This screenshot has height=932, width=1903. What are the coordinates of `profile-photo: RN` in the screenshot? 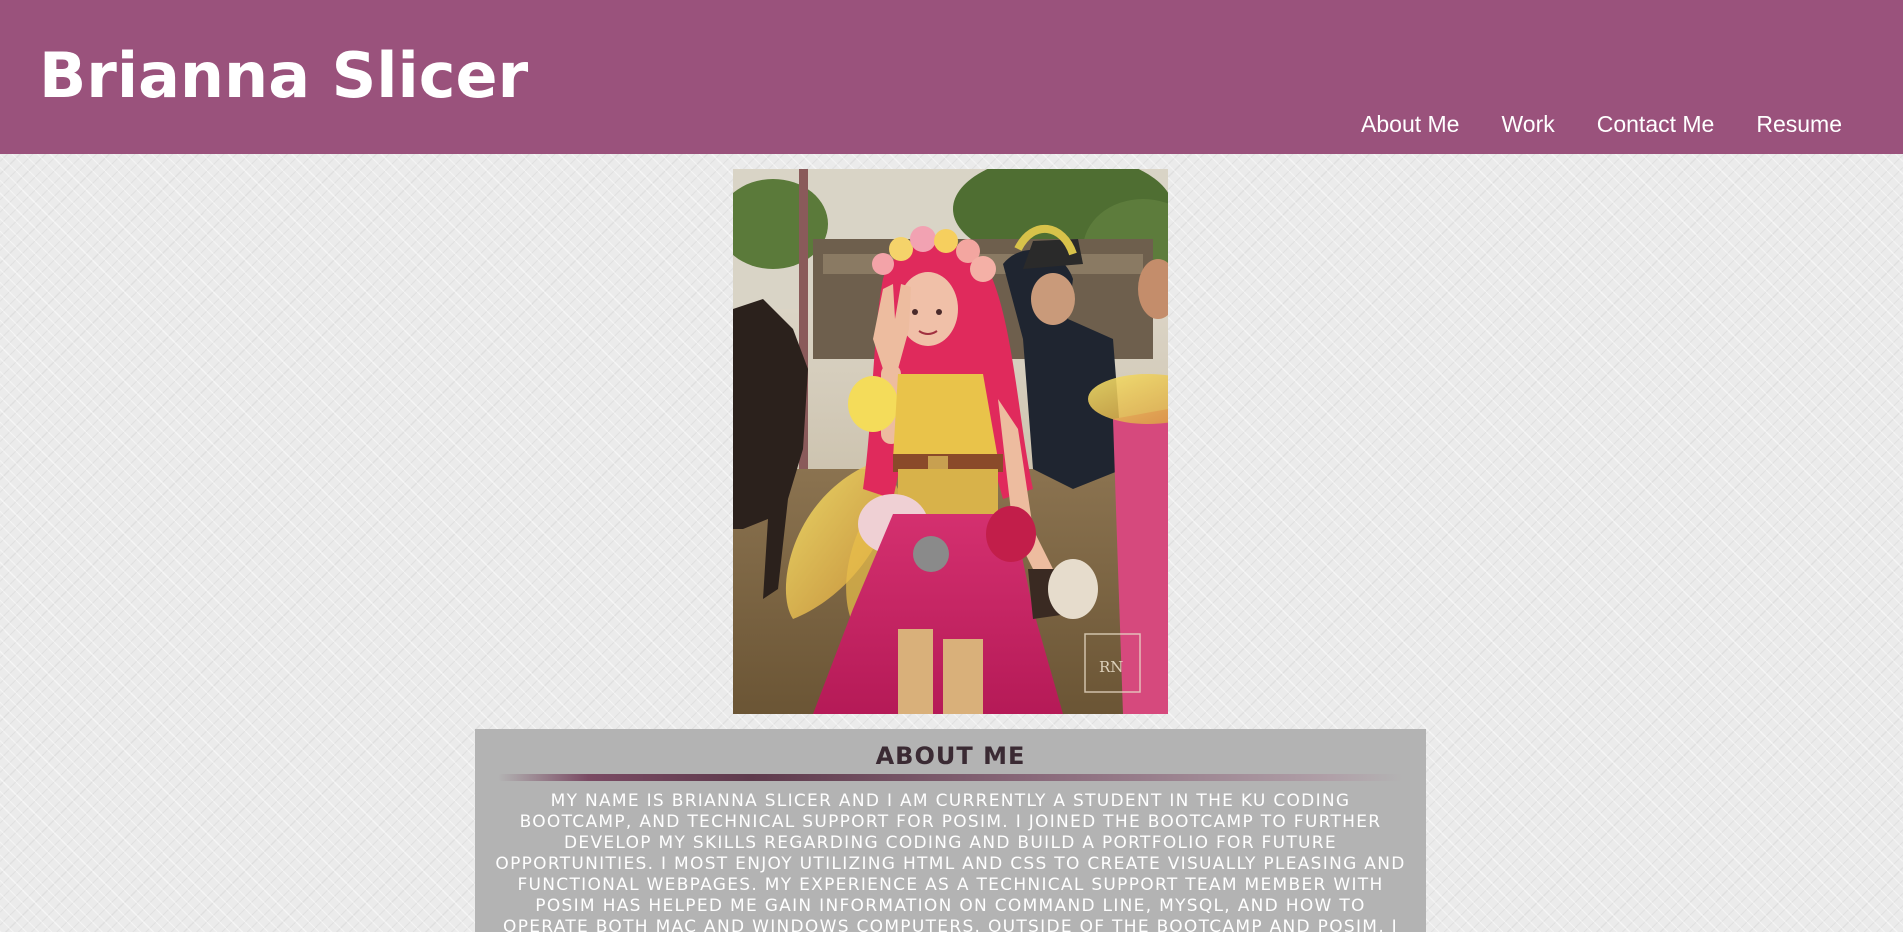 It's located at (950, 441).